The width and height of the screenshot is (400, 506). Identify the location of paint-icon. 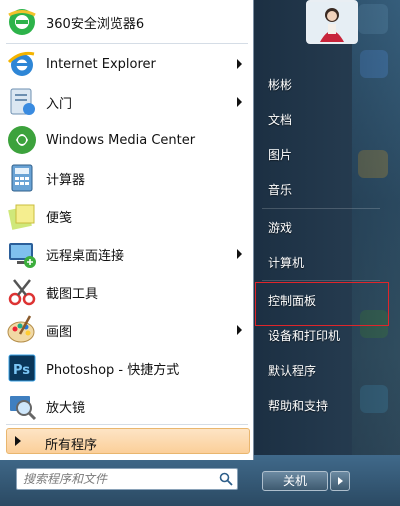
(22, 330).